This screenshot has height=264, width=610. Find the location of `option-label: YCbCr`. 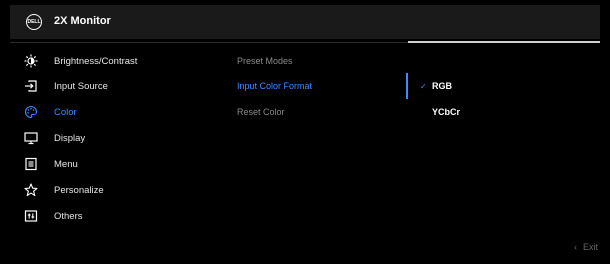

option-label: YCbCr is located at coordinates (446, 112).